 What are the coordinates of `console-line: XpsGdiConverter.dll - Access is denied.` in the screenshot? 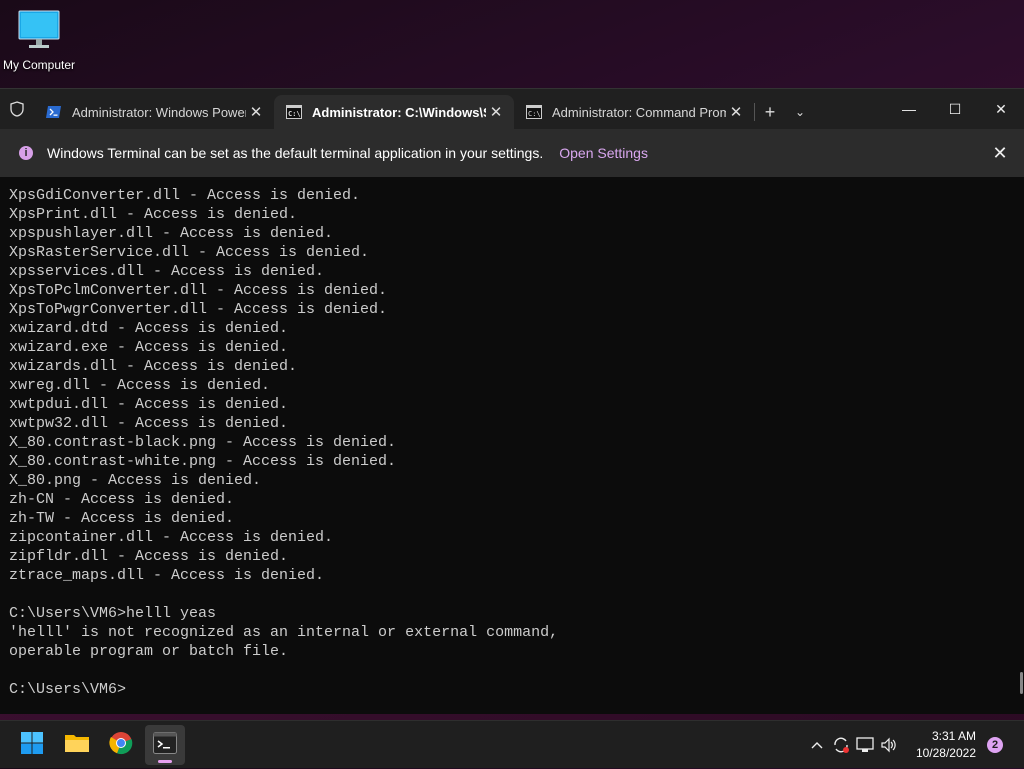 It's located at (185, 195).